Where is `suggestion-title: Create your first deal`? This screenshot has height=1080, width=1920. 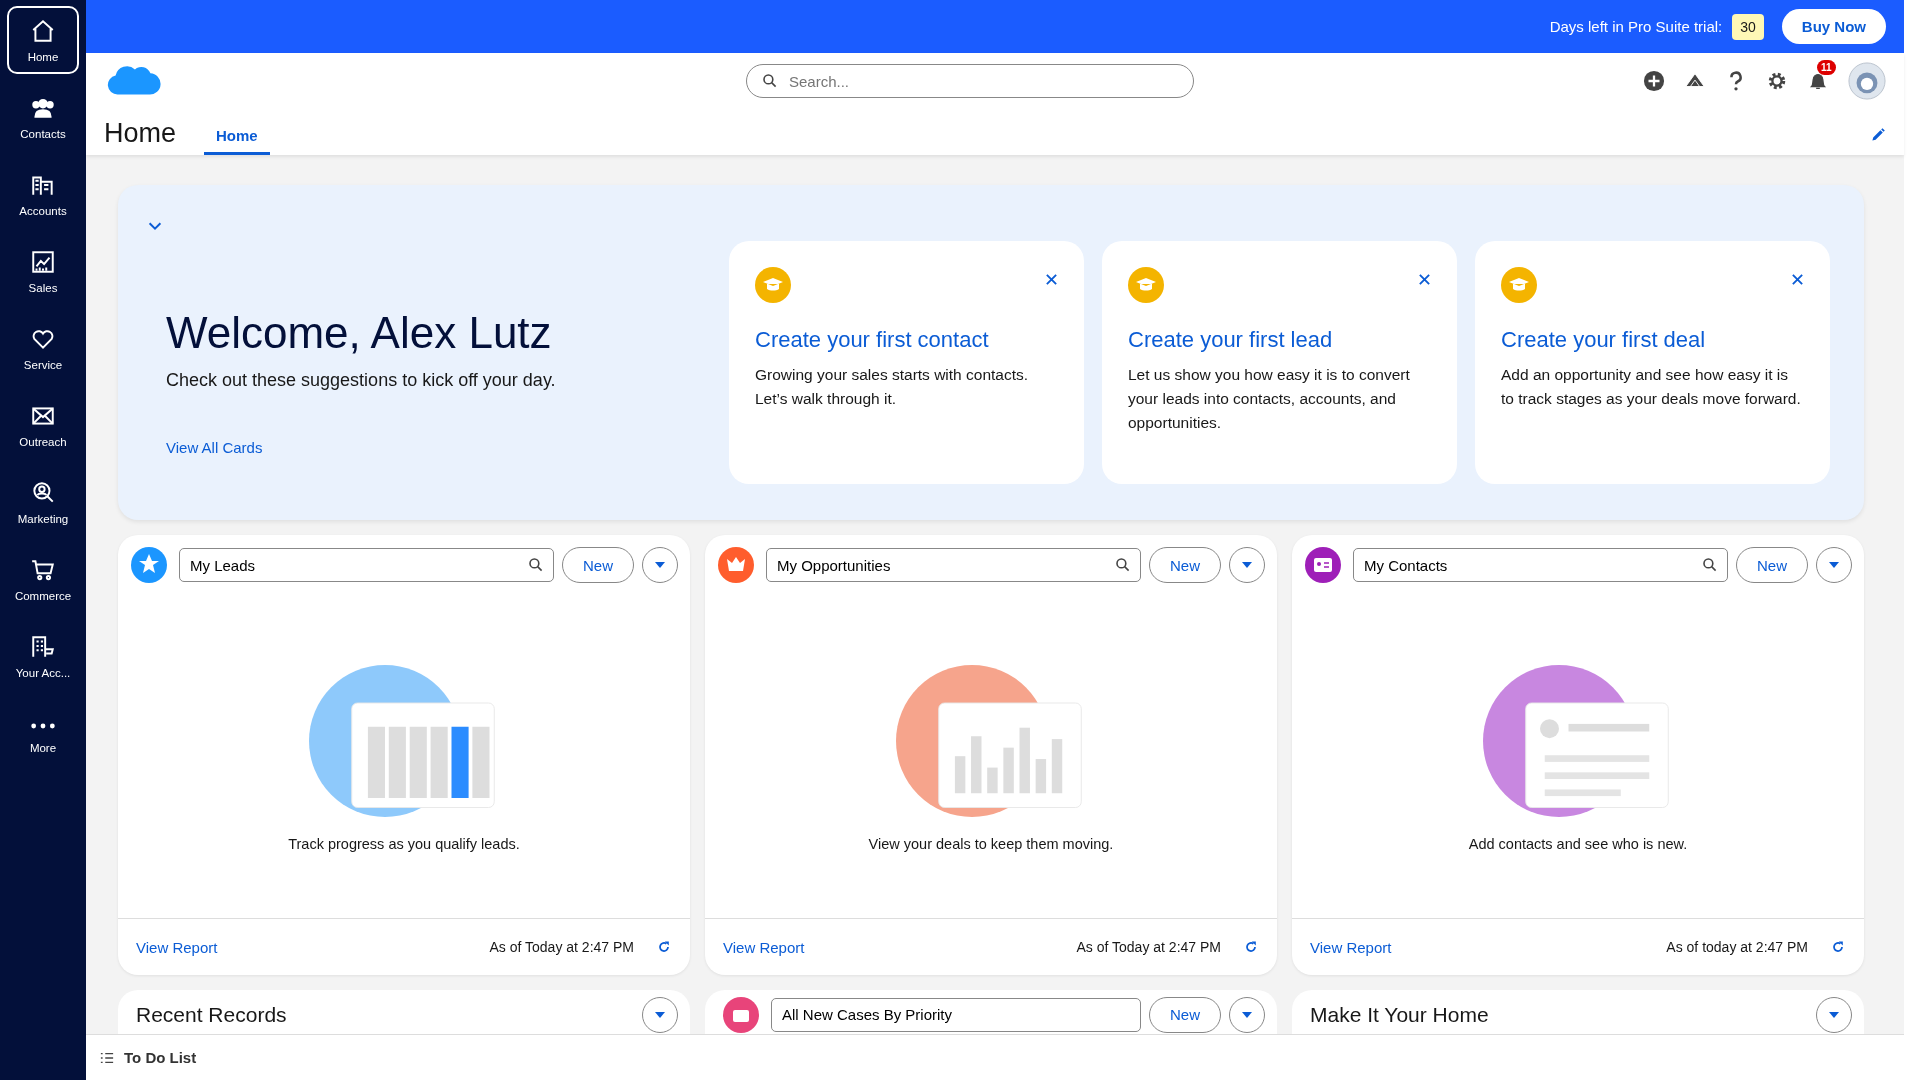 suggestion-title: Create your first deal is located at coordinates (1652, 340).